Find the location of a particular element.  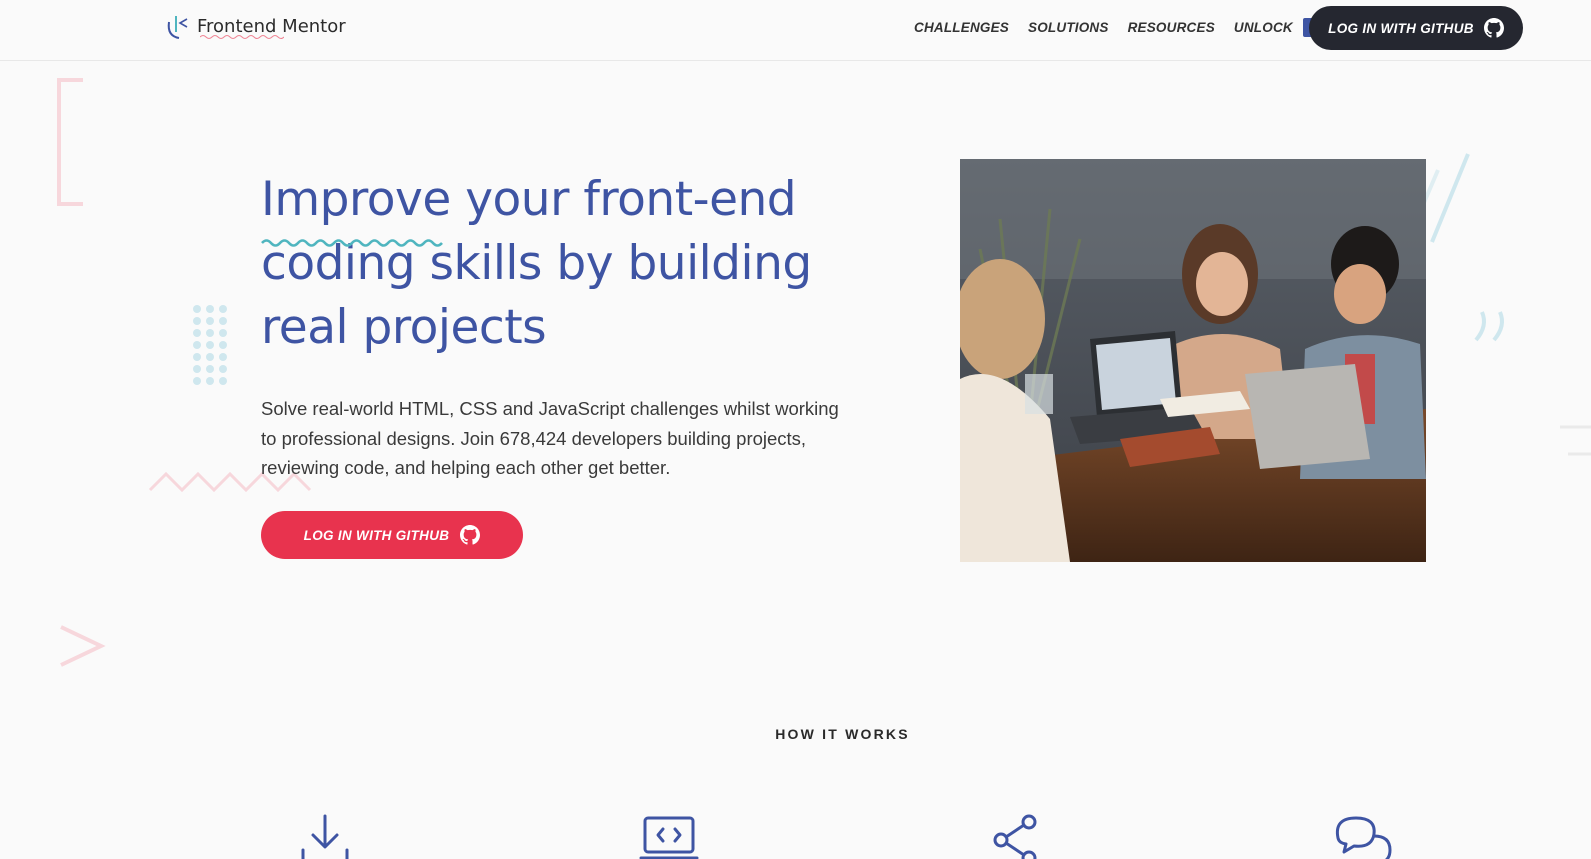

share-icon is located at coordinates (1015, 836).